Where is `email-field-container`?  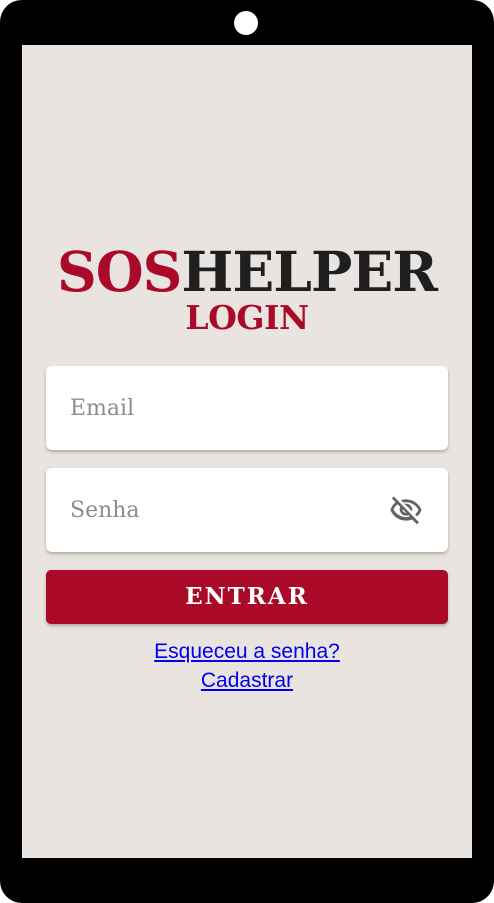 email-field-container is located at coordinates (247, 408).